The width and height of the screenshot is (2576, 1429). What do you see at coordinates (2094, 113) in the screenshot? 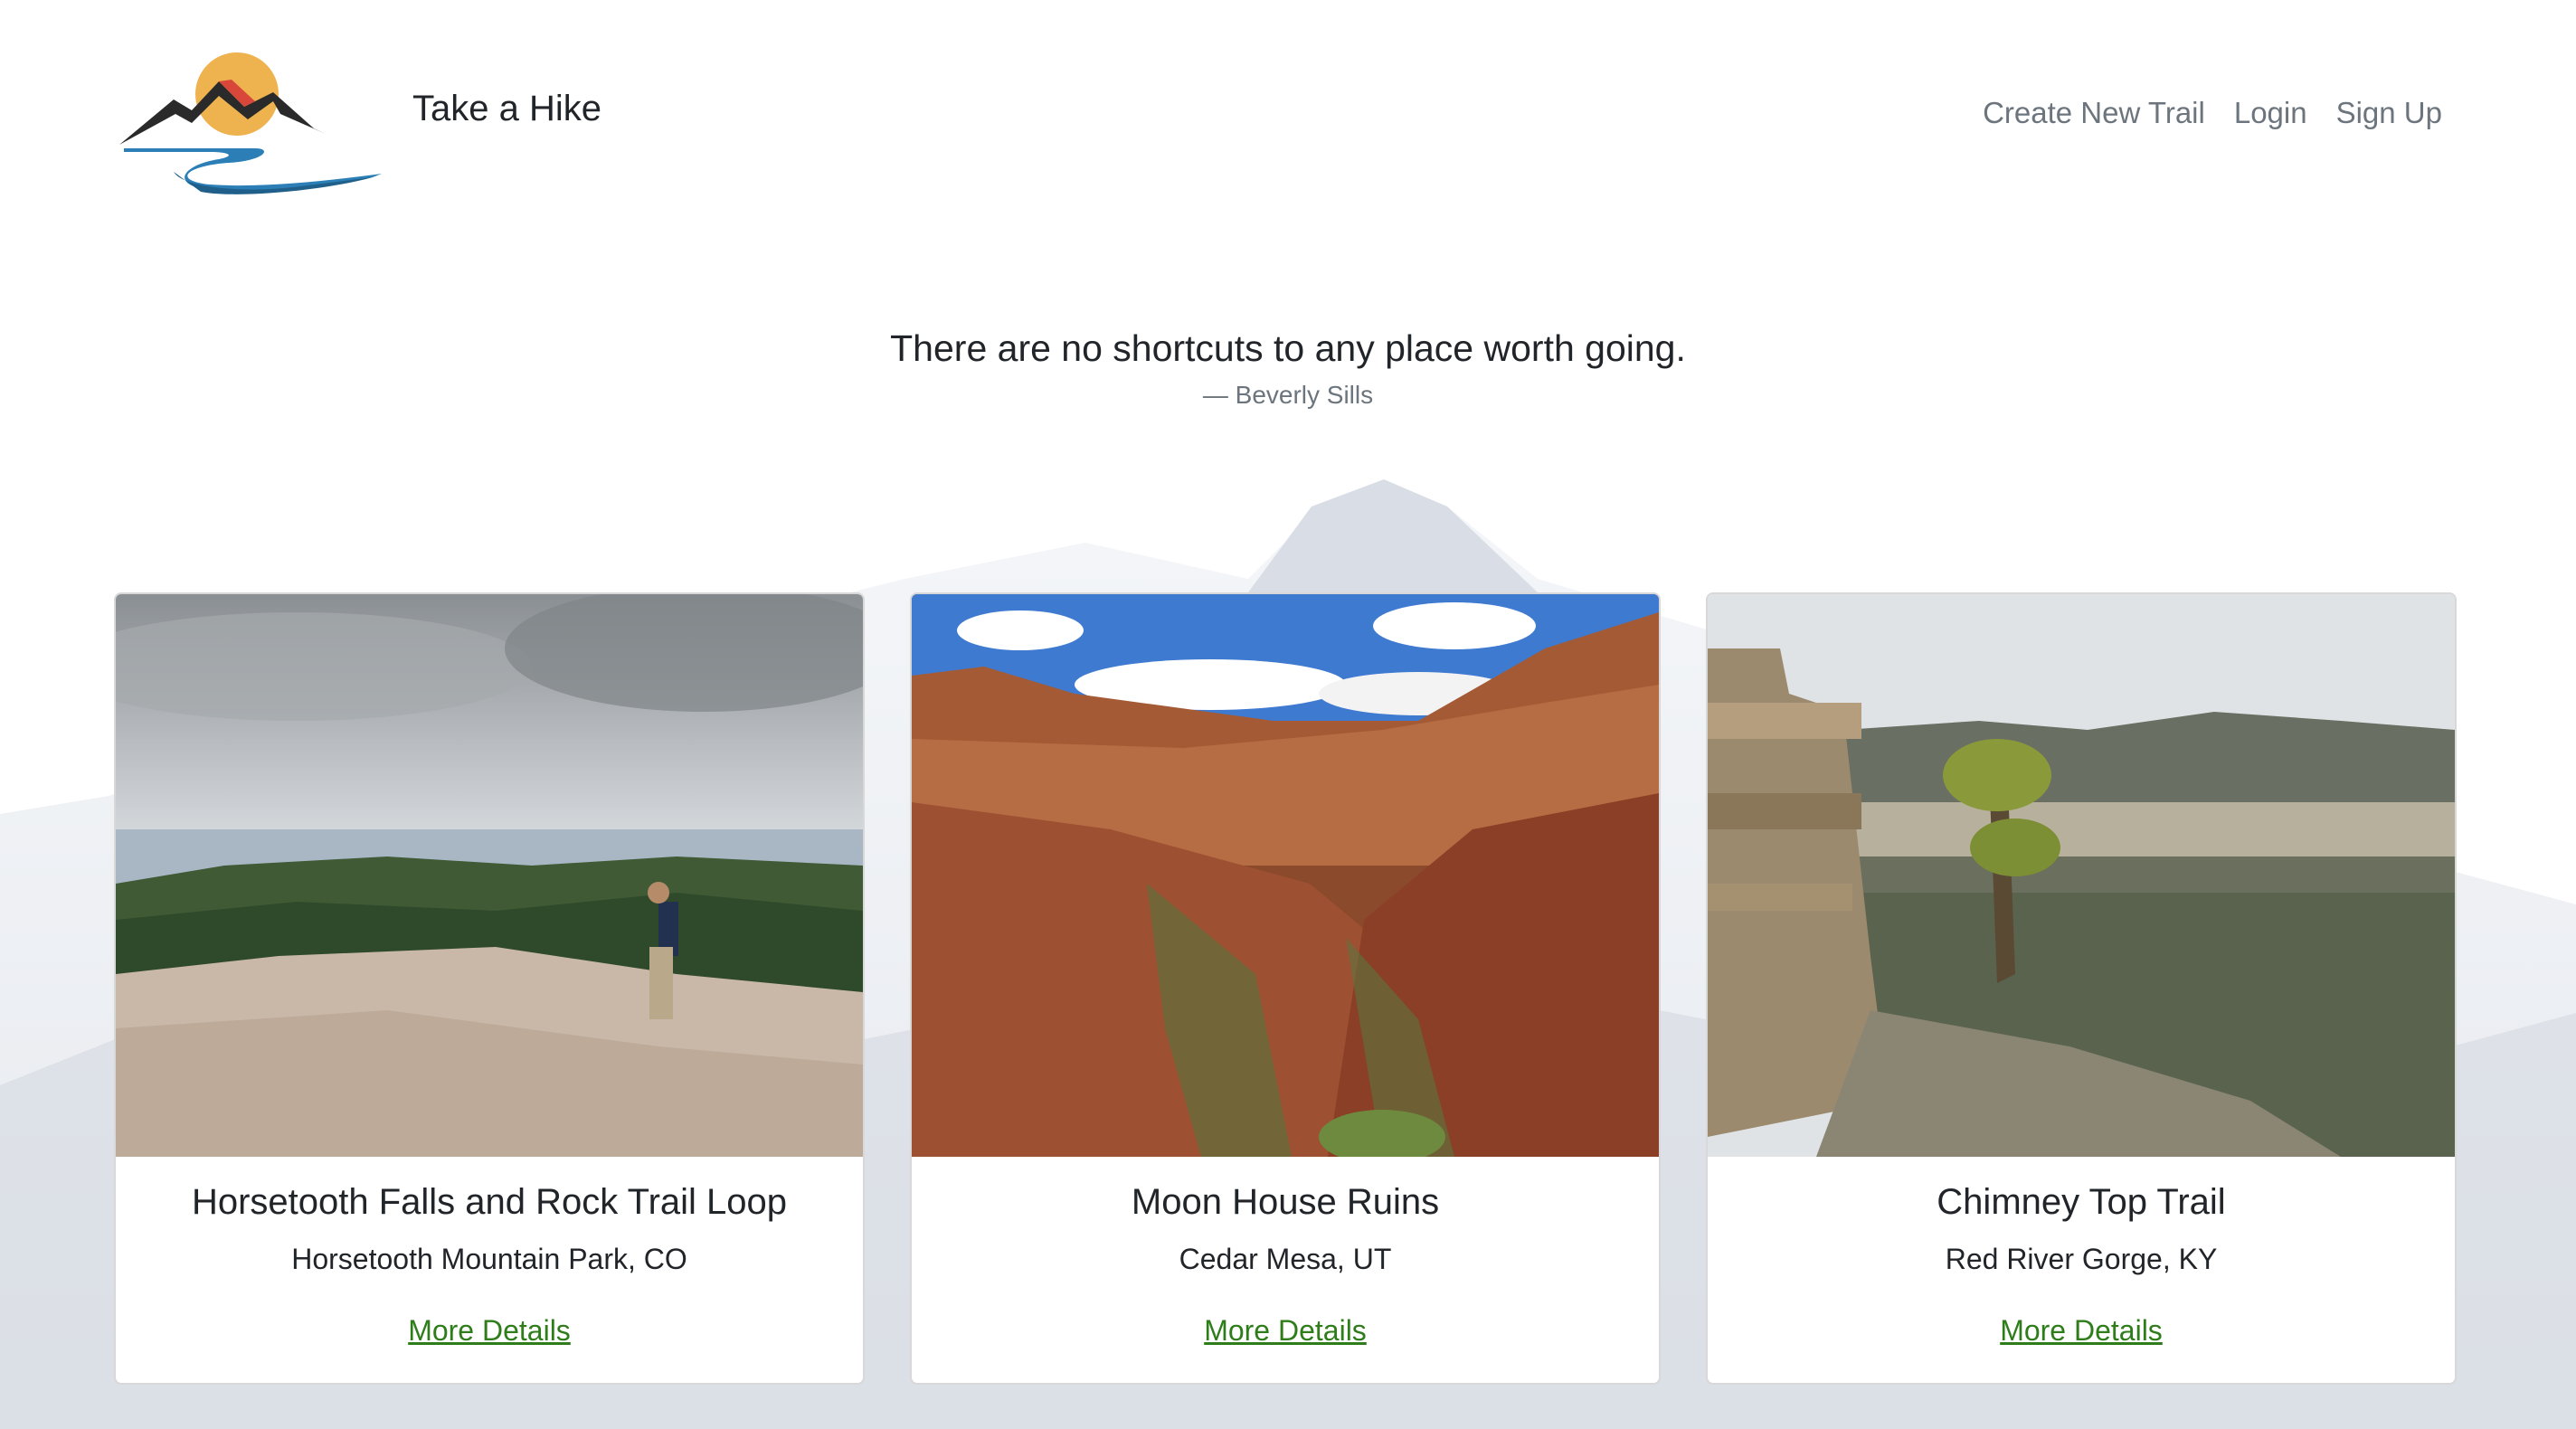
I see `nav-create-new-trail: Create New Trail` at bounding box center [2094, 113].